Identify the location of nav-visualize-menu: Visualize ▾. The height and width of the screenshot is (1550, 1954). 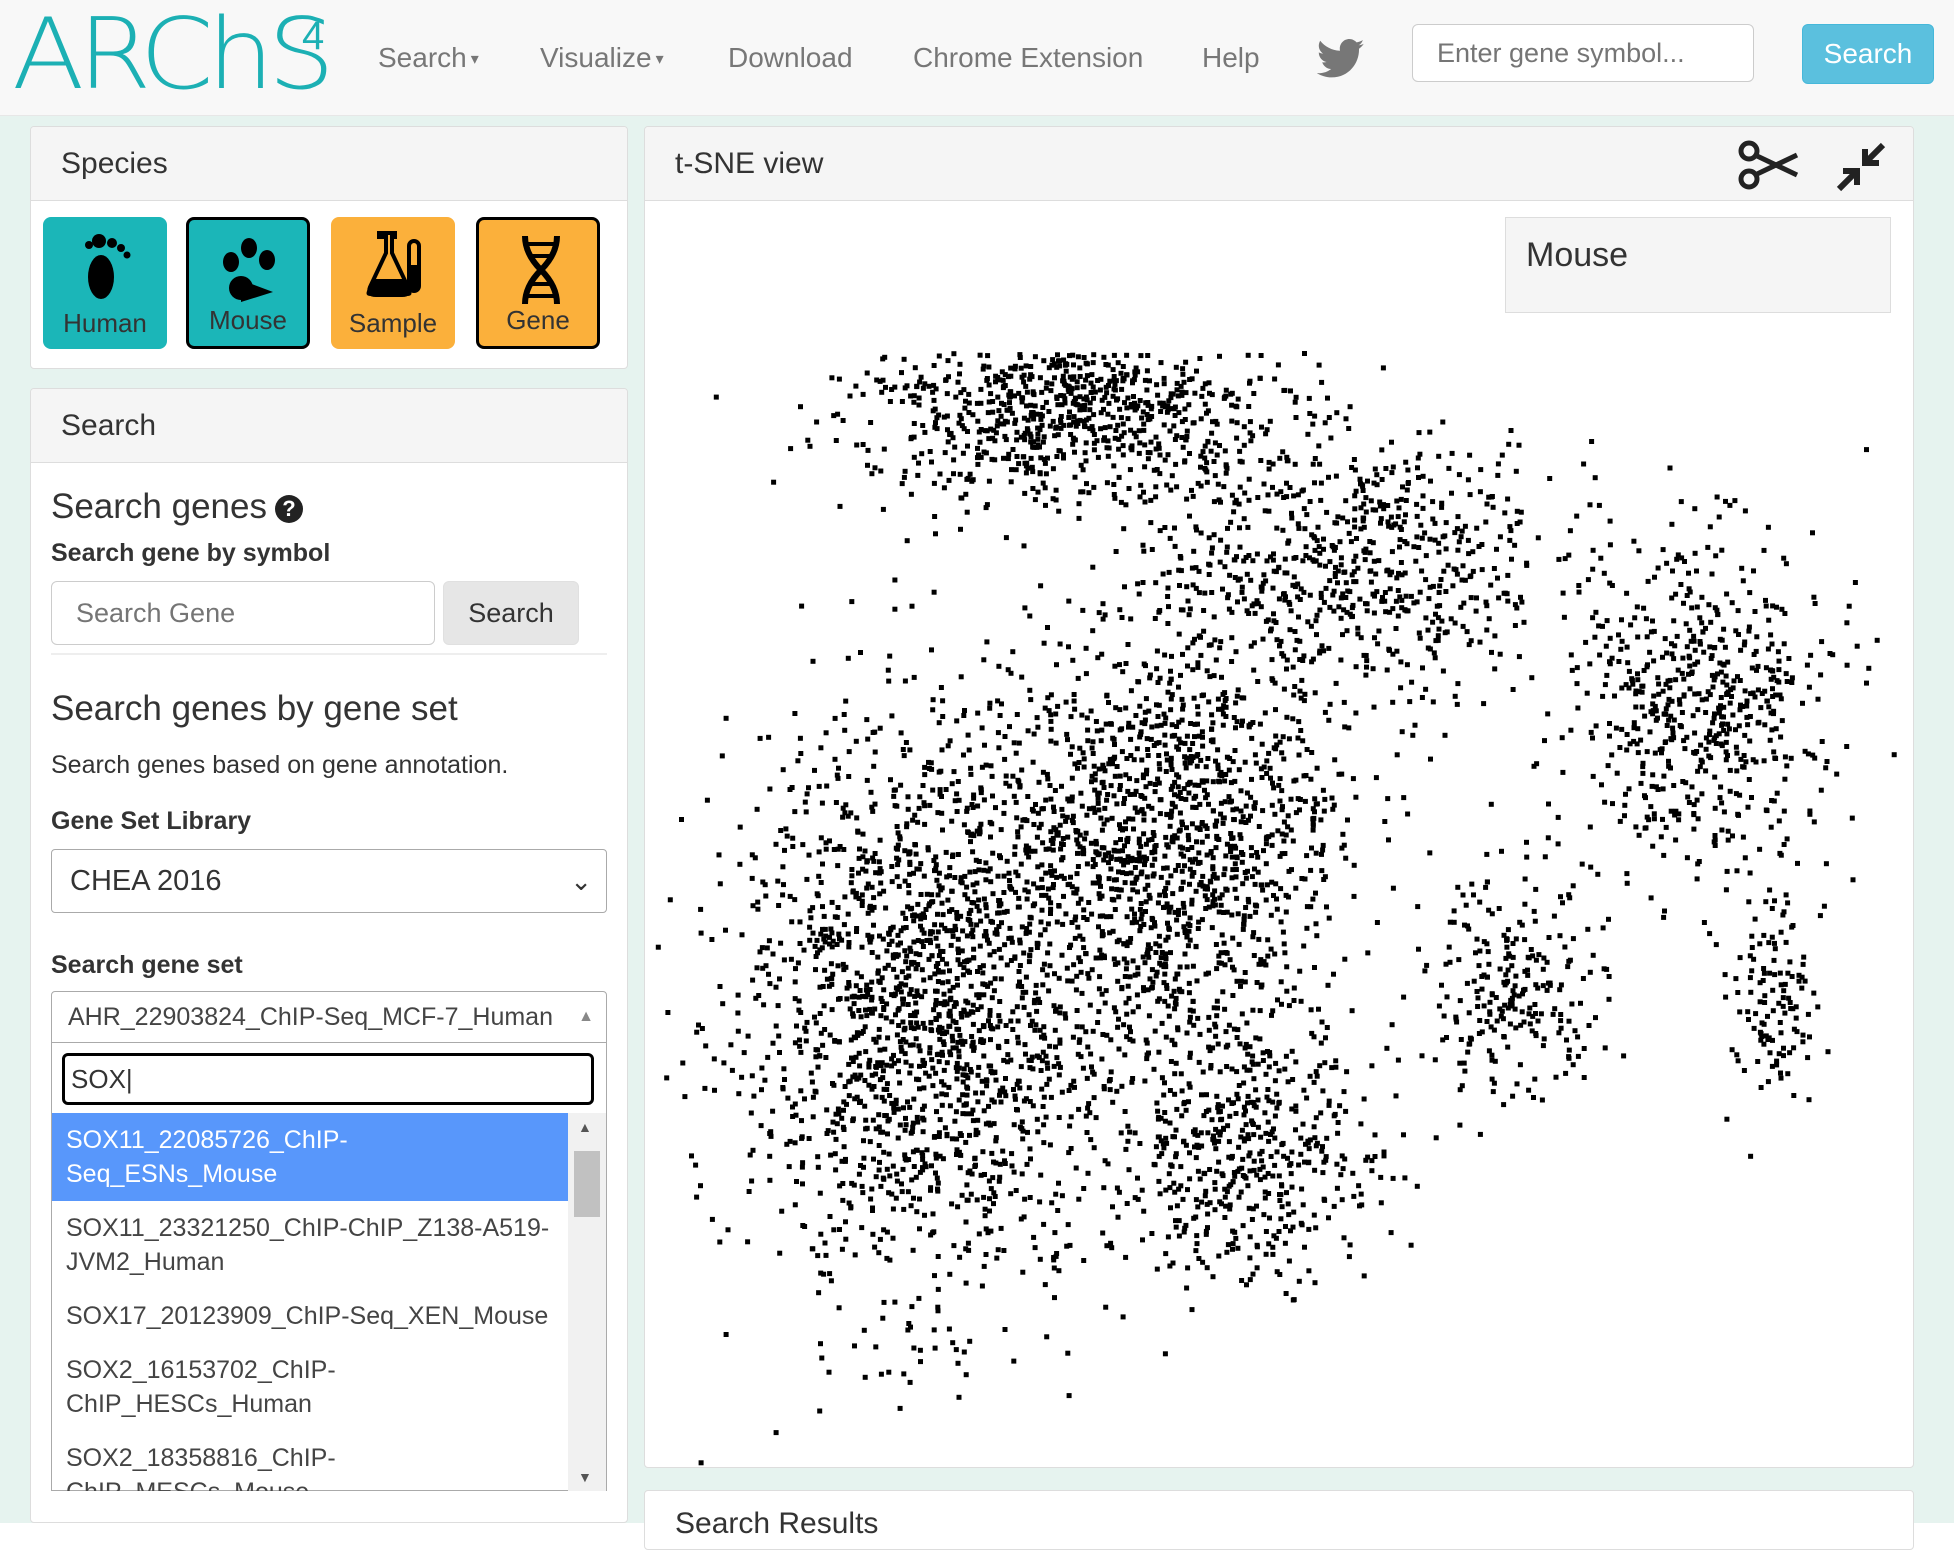
(602, 59).